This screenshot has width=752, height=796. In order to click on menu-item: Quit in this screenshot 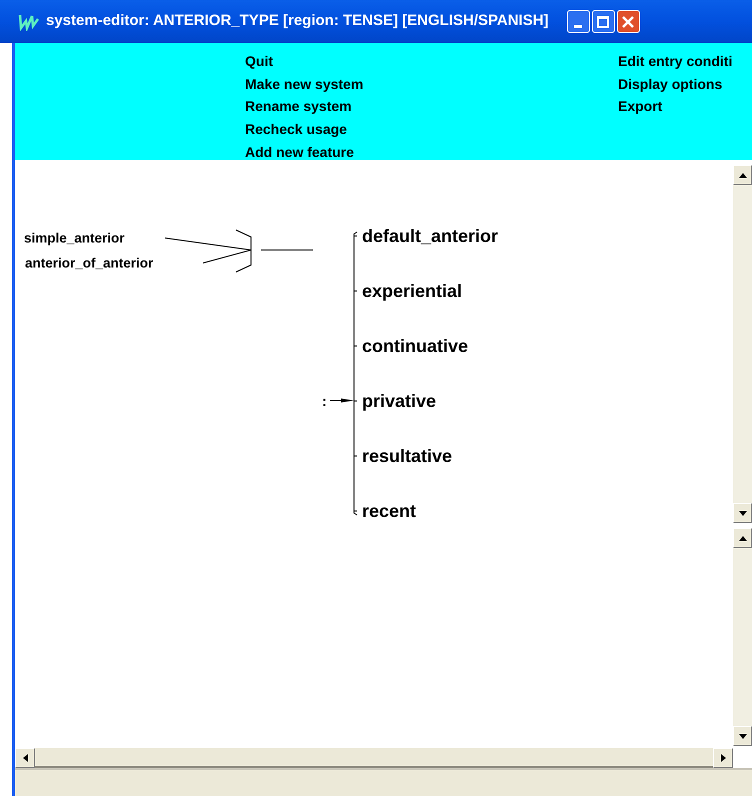, I will do `click(431, 61)`.